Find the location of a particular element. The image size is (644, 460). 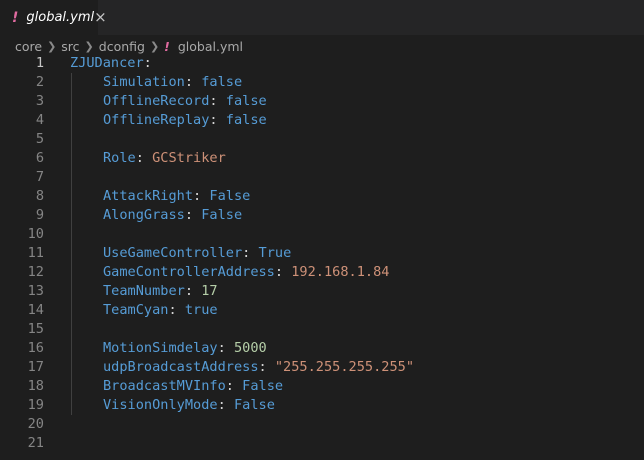

yaml-key: AttackRight is located at coordinates (148, 196).